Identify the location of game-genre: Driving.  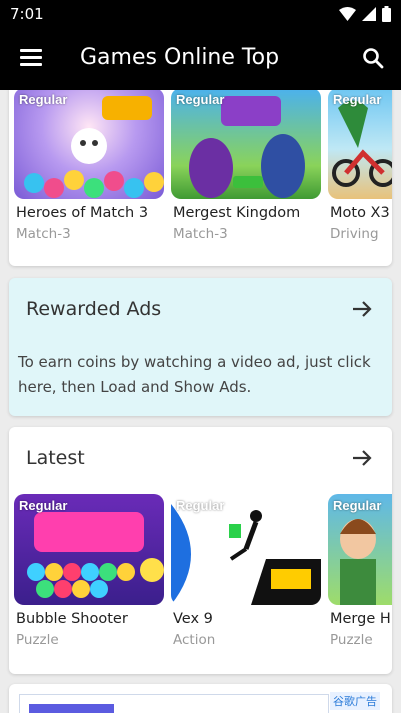
(354, 234).